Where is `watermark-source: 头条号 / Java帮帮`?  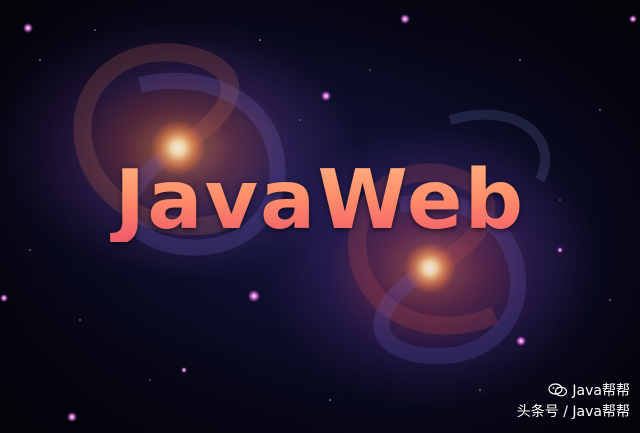
watermark-source: 头条号 / Java帮帮 is located at coordinates (573, 412).